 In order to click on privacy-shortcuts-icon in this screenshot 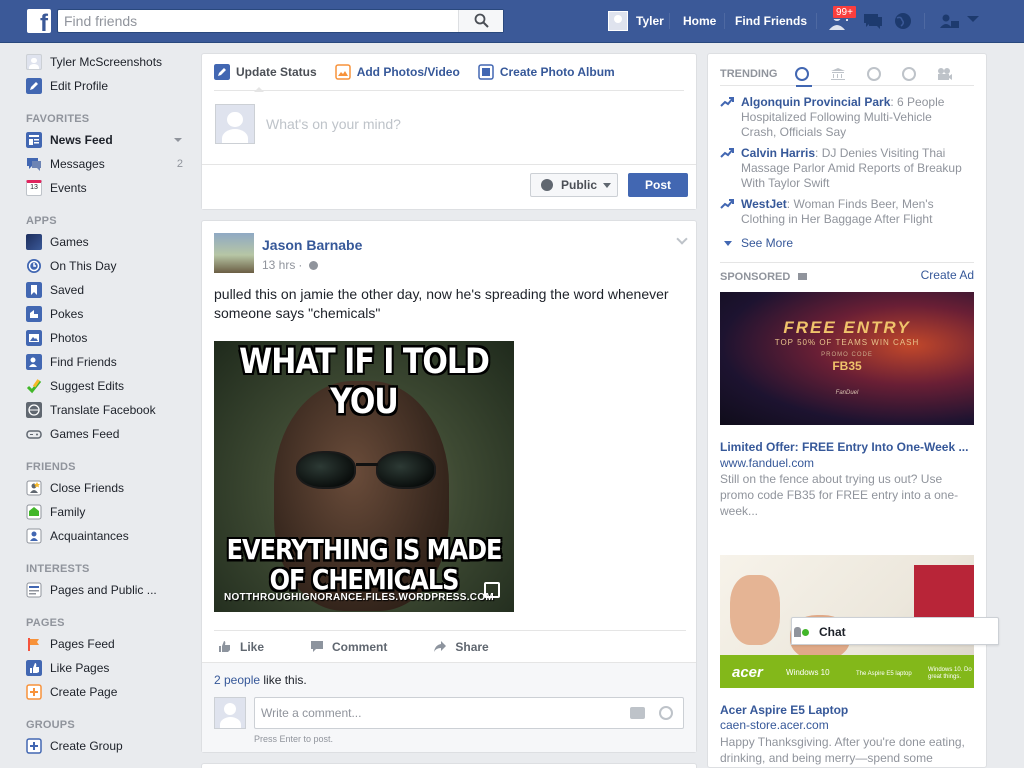, I will do `click(949, 21)`.